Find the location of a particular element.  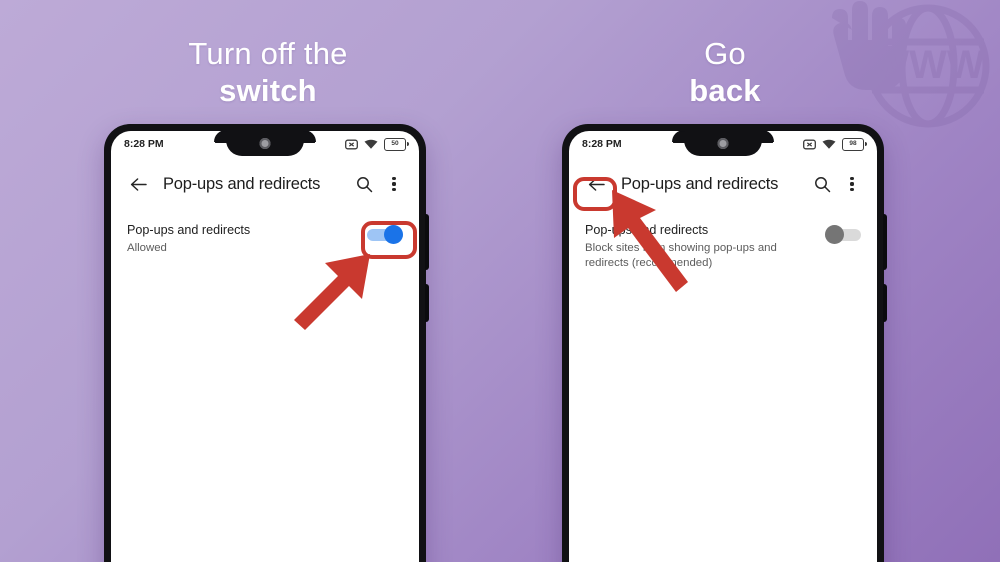

setting-row: Pop-ups and redirects Allowed is located at coordinates (265, 235).